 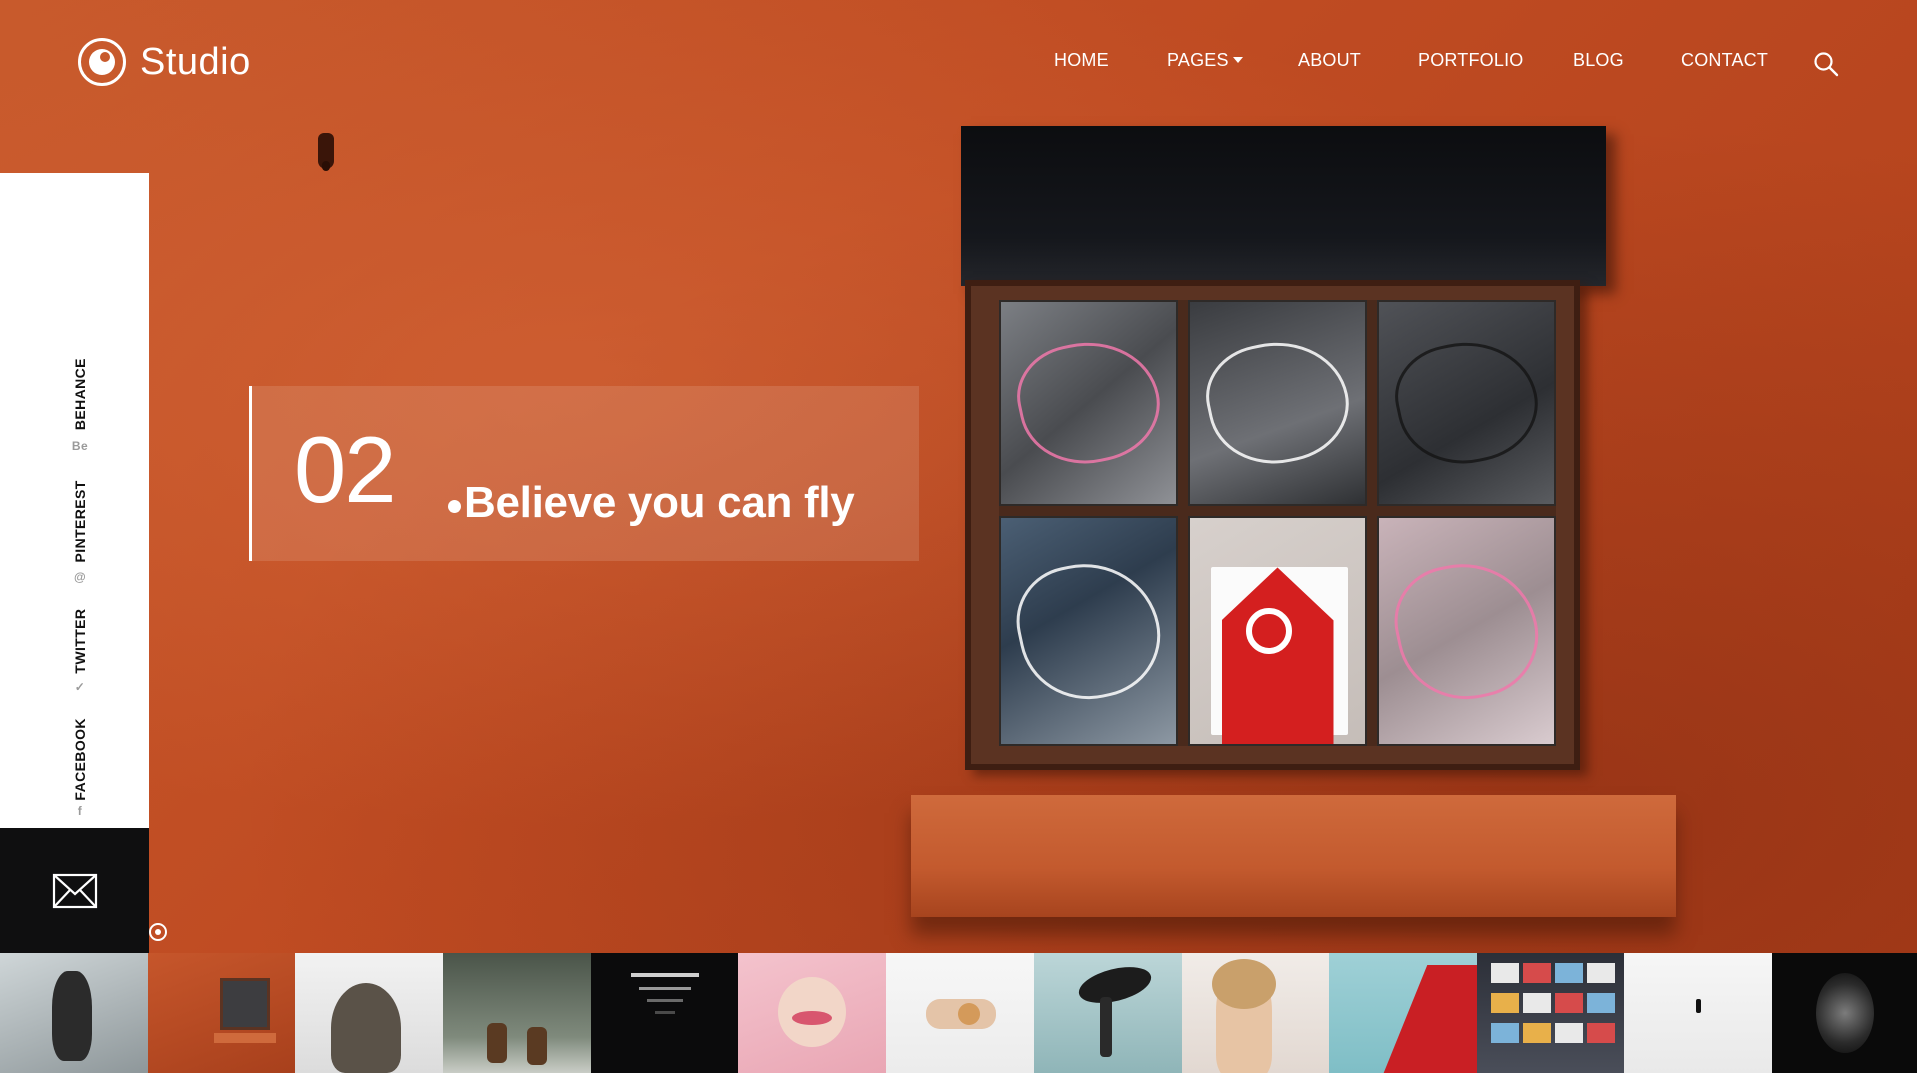 I want to click on main-nav: HOME PAGES ABOUT PORTFOLIO BLOG CONTACT, so click(x=958, y=64).